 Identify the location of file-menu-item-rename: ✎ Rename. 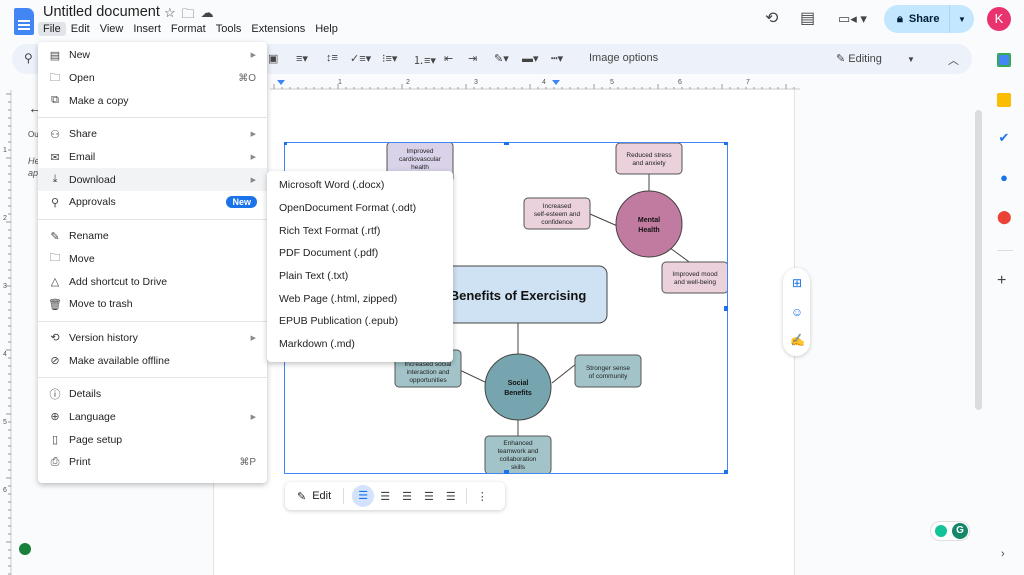
(152, 236).